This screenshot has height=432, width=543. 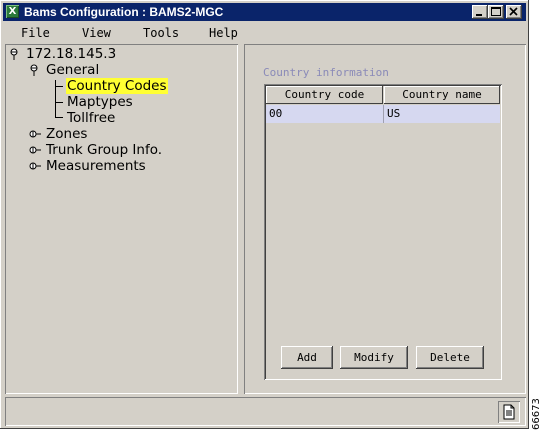 What do you see at coordinates (394, 113) in the screenshot?
I see `cell-country-name: US` at bounding box center [394, 113].